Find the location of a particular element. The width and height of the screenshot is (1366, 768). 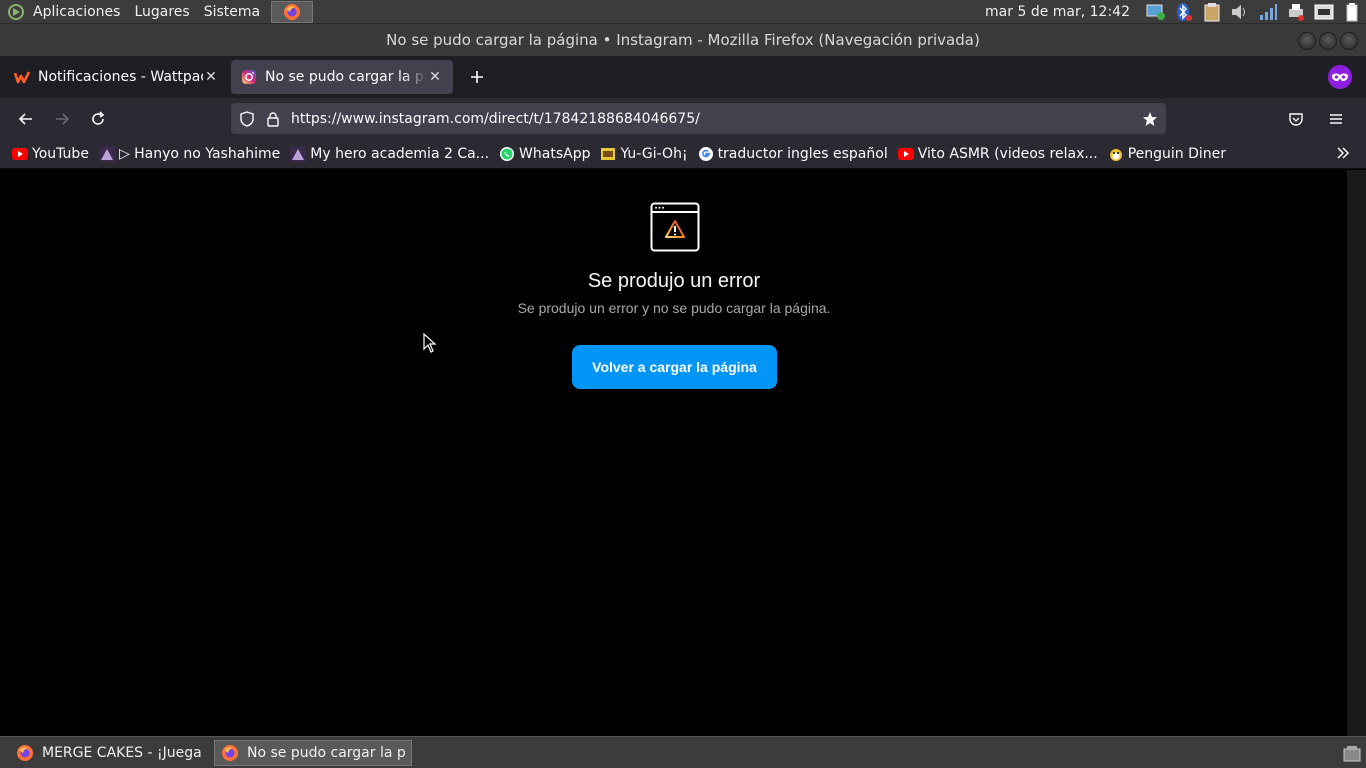

whatsapp-icon is located at coordinates (507, 154).